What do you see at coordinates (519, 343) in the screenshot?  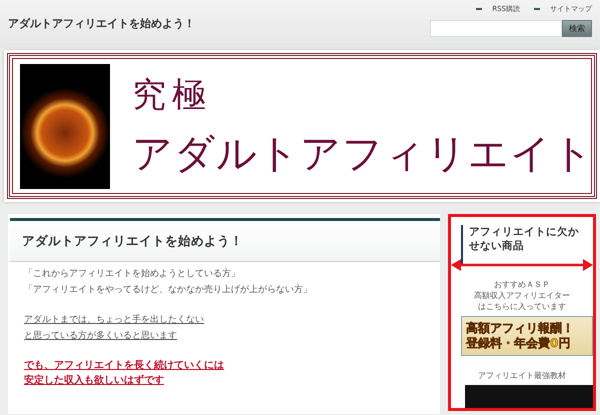 I see `ad-text: 登録料・年会費0円` at bounding box center [519, 343].